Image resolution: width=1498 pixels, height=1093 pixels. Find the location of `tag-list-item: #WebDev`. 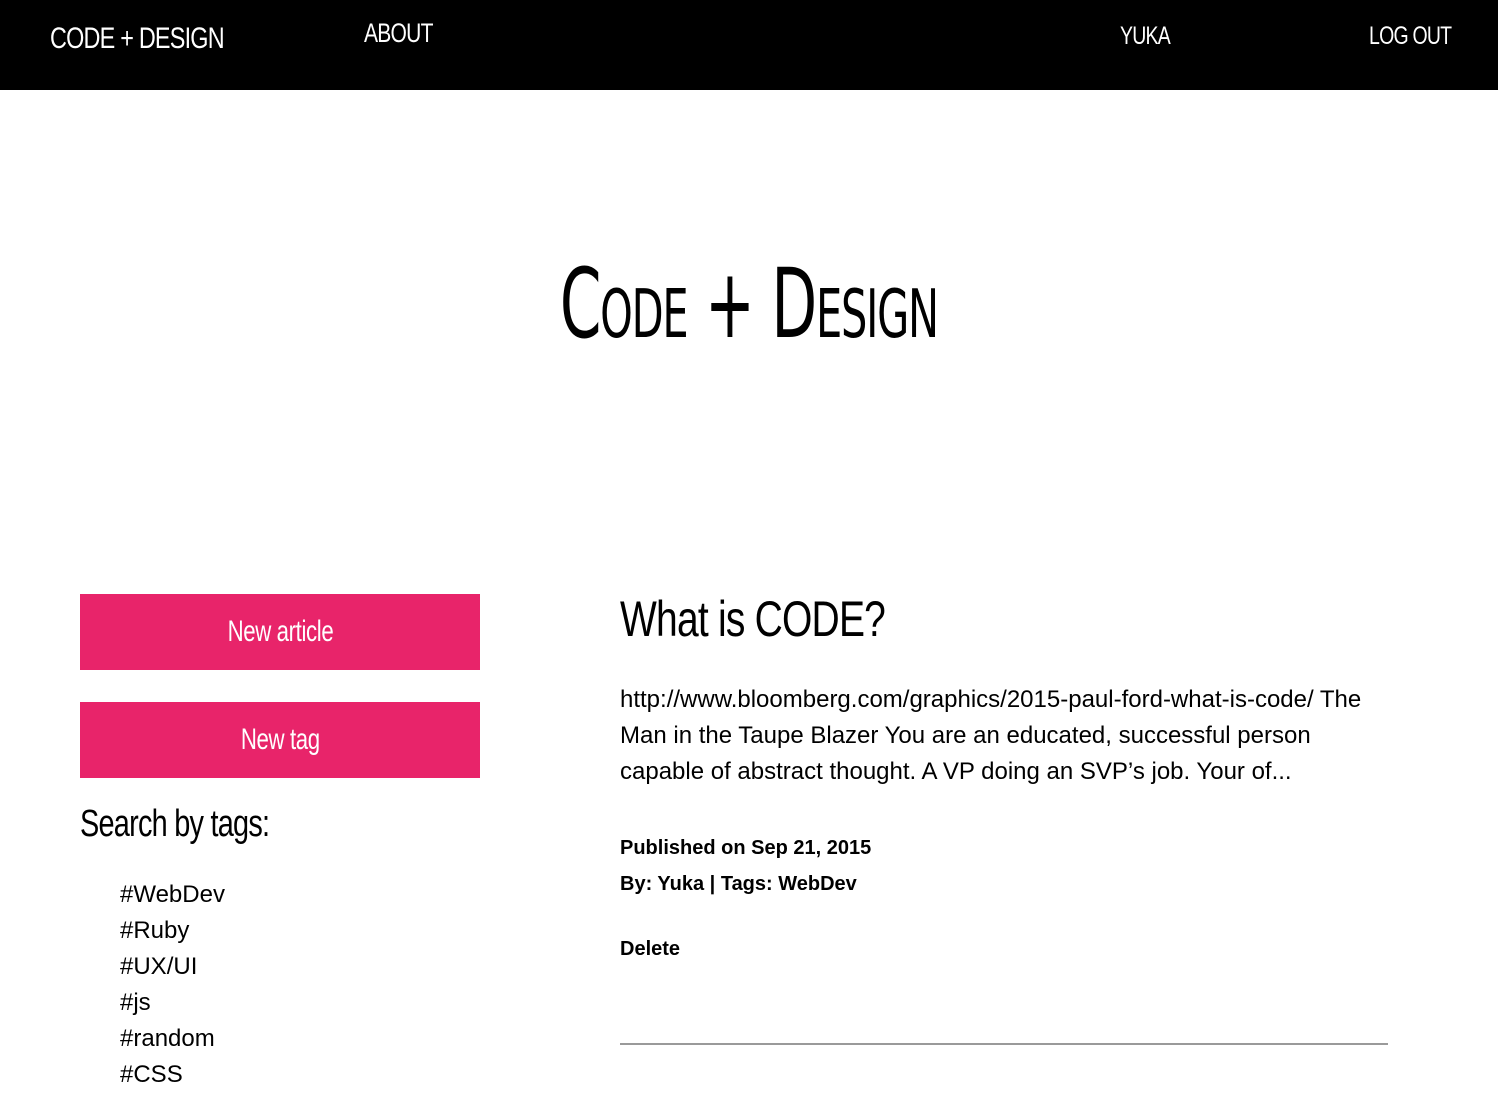

tag-list-item: #WebDev is located at coordinates (172, 895).